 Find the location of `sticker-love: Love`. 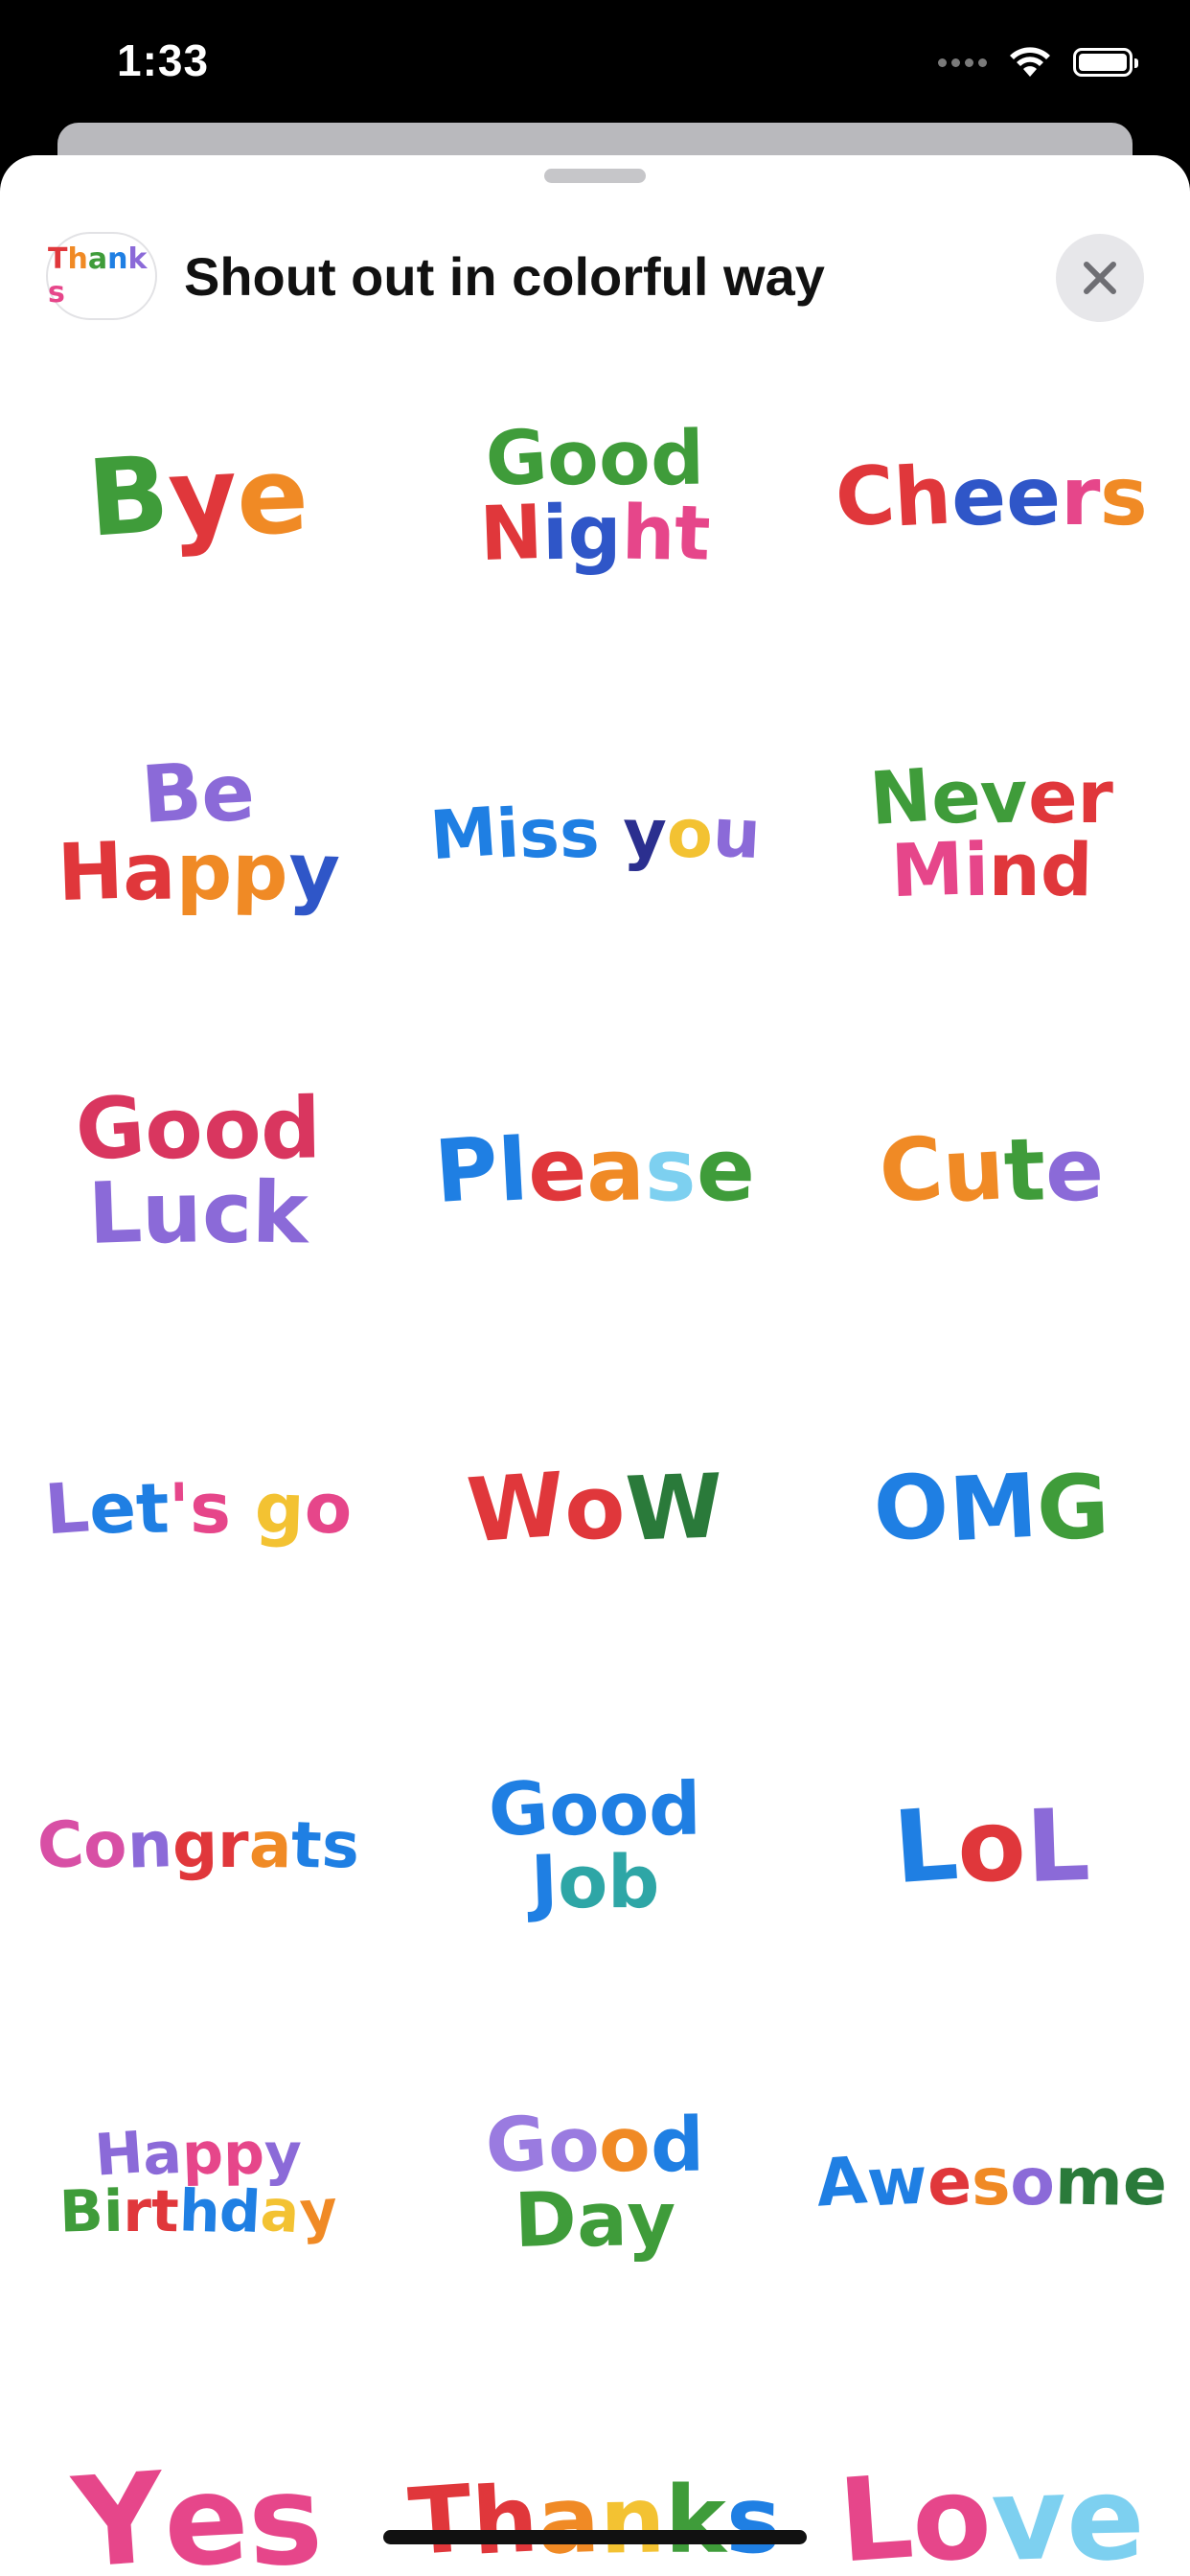

sticker-love: Love is located at coordinates (991, 2464).